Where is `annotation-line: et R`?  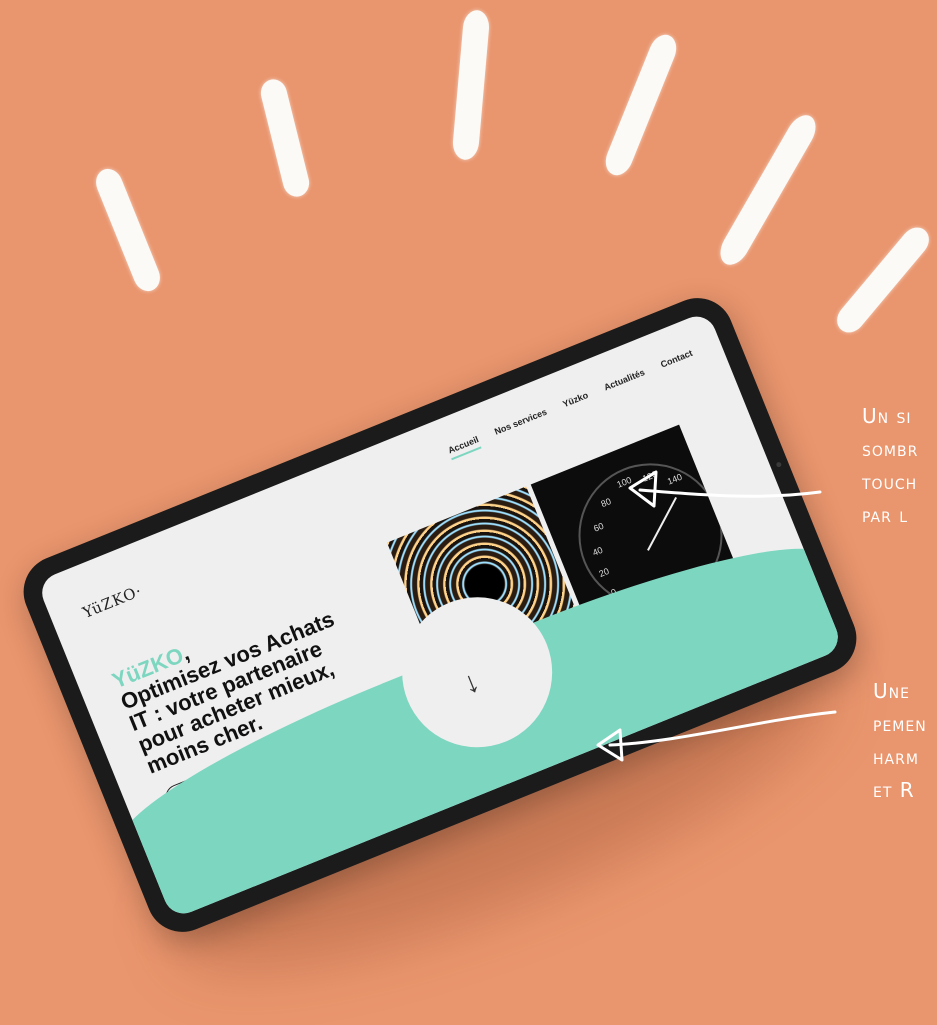
annotation-line: et R is located at coordinates (894, 790).